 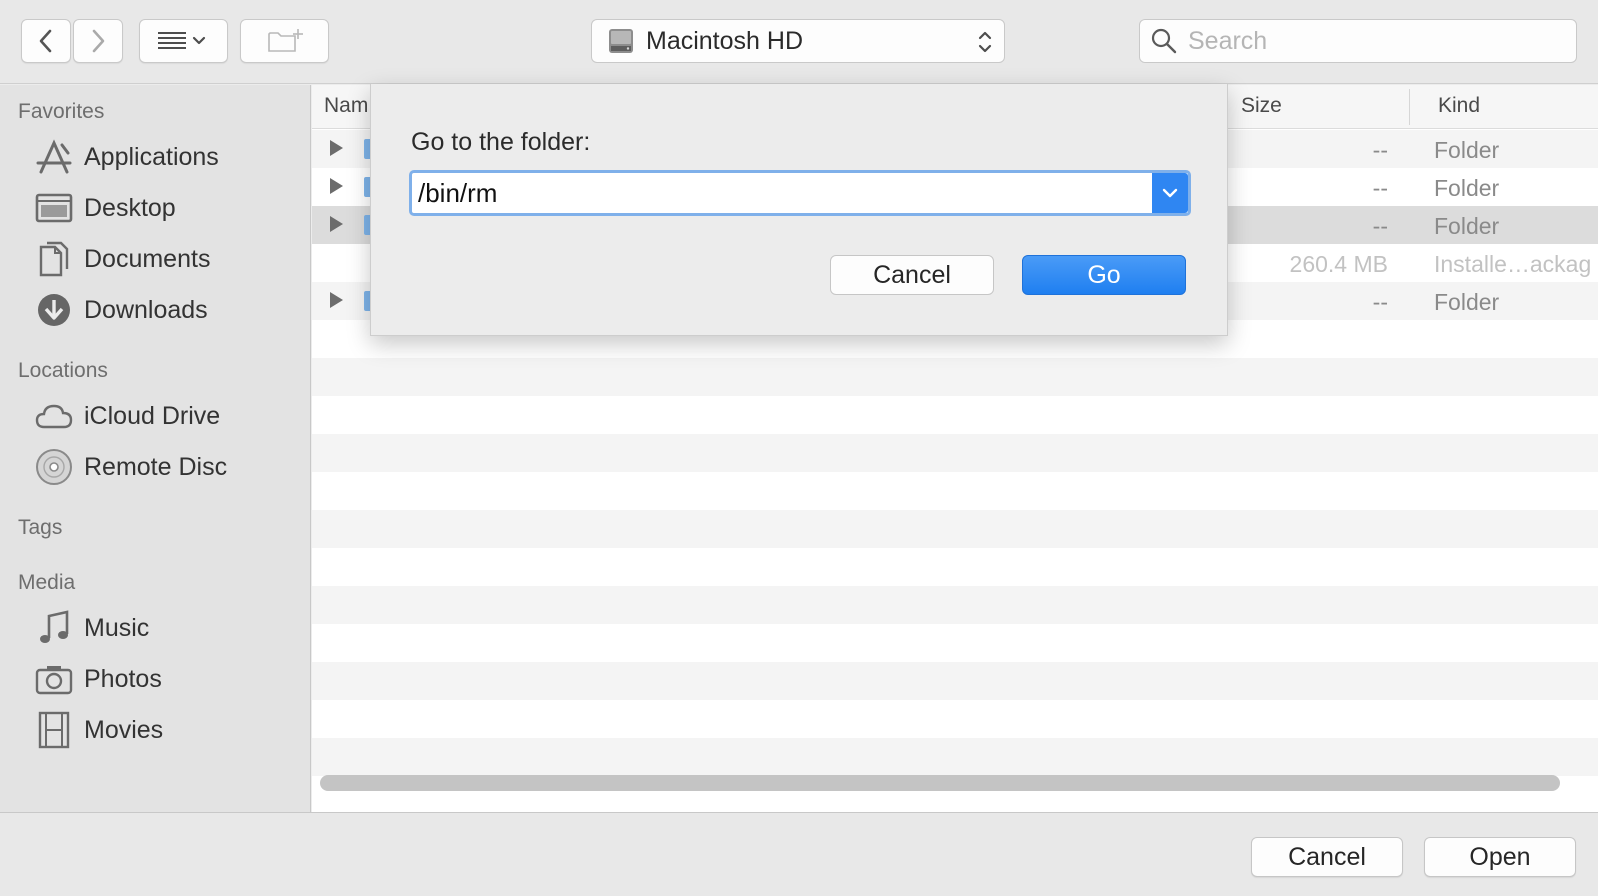 What do you see at coordinates (1513, 264) in the screenshot?
I see `row-kind: Installe…ackag` at bounding box center [1513, 264].